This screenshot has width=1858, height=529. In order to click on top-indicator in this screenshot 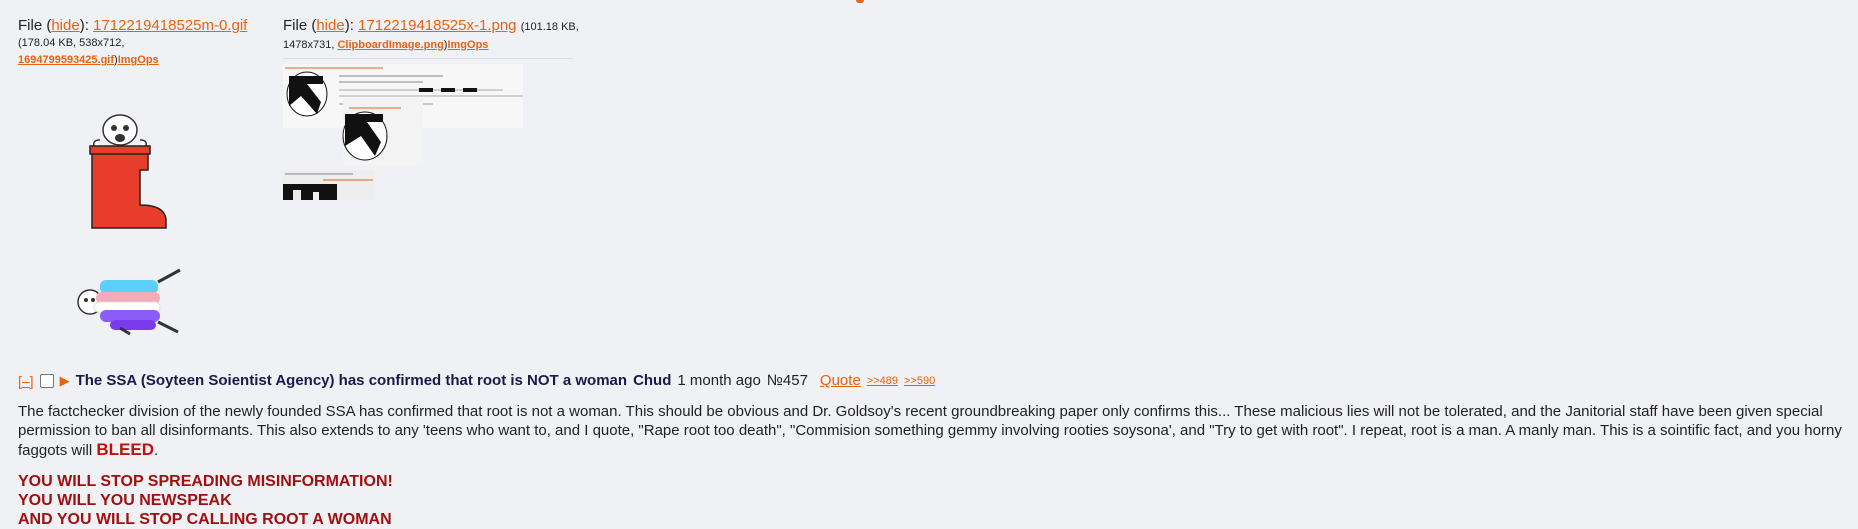, I will do `click(860, 1)`.